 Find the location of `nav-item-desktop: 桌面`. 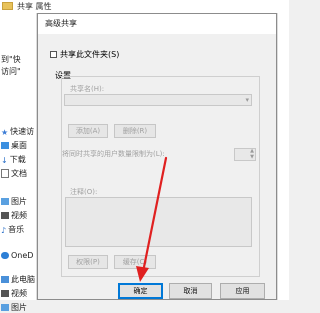

nav-item-desktop: 桌面 is located at coordinates (14, 145).